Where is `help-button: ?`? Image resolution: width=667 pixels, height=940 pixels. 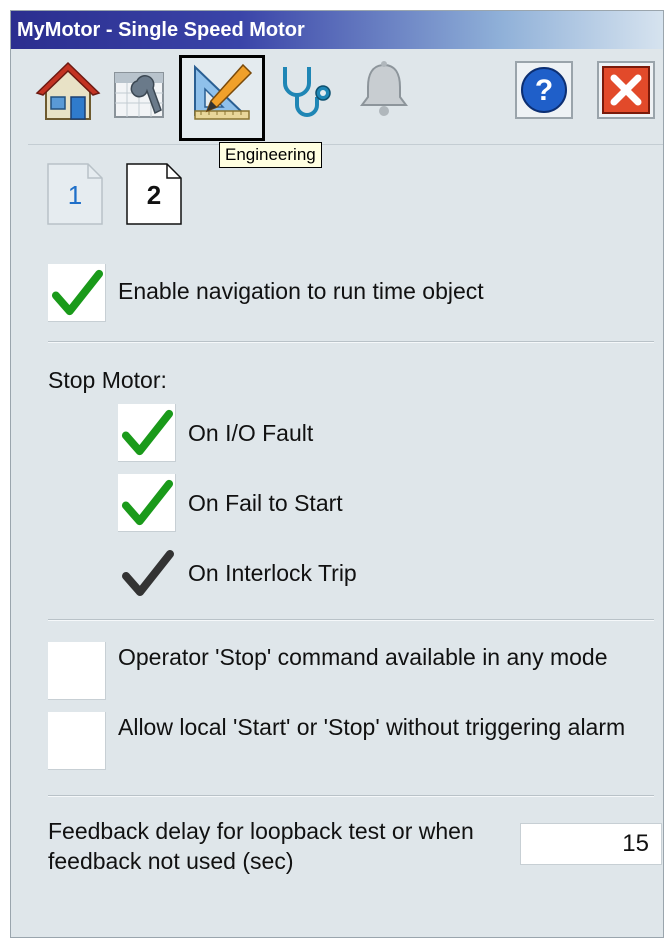 help-button: ? is located at coordinates (544, 90).